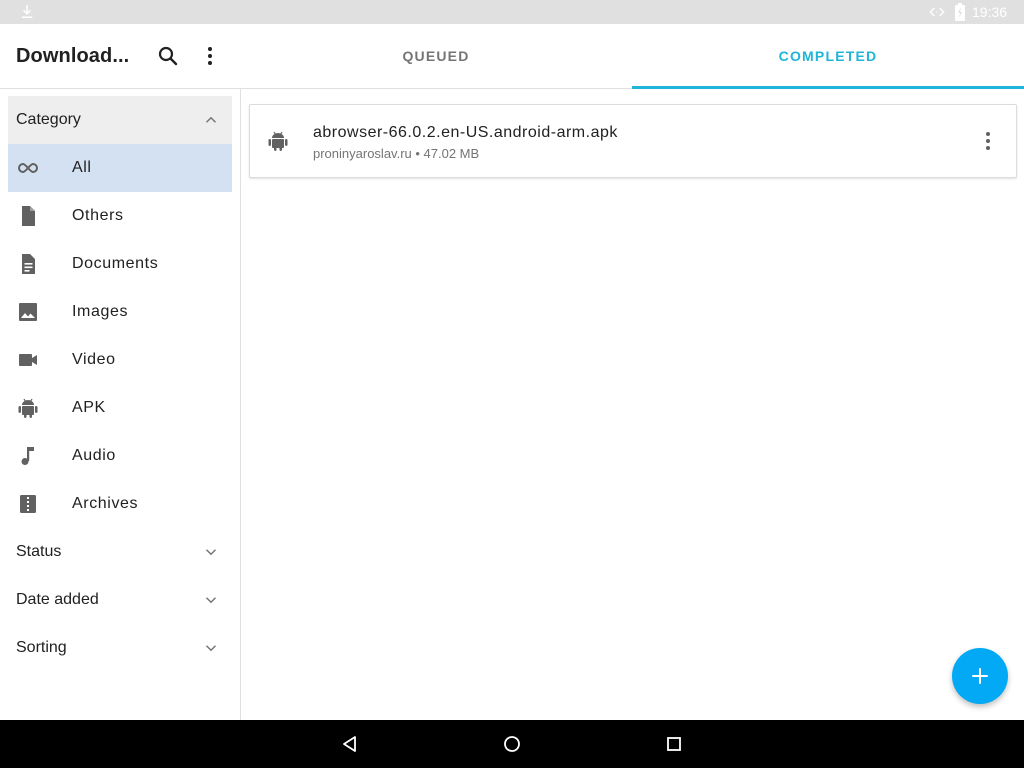  I want to click on date-added-label: Date added, so click(57, 599).